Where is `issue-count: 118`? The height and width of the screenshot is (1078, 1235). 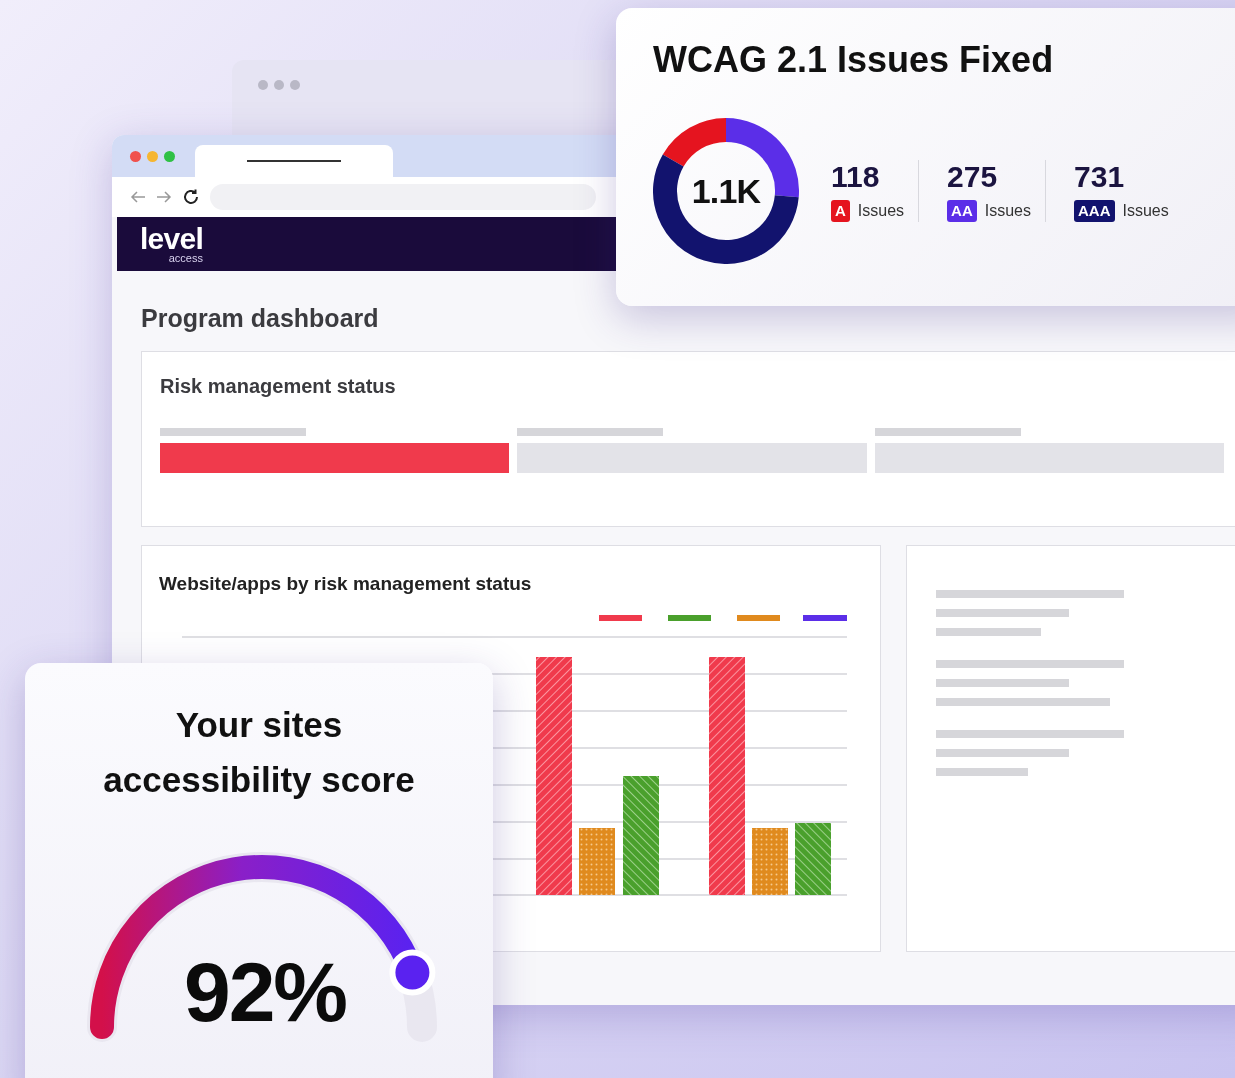
issue-count: 118 is located at coordinates (856, 177).